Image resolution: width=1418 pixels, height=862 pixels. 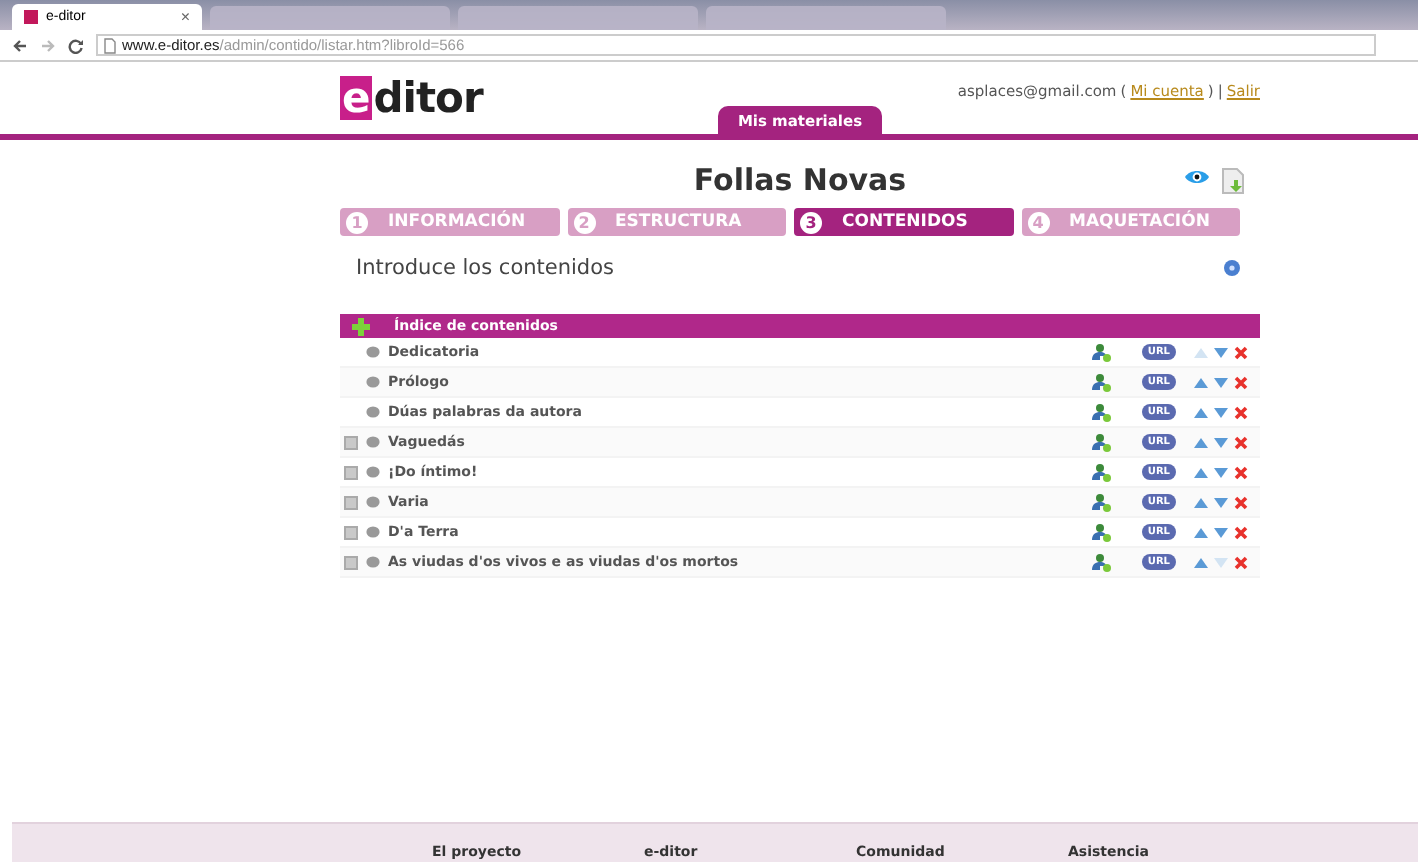 What do you see at coordinates (1197, 176) in the screenshot?
I see `eye-icon` at bounding box center [1197, 176].